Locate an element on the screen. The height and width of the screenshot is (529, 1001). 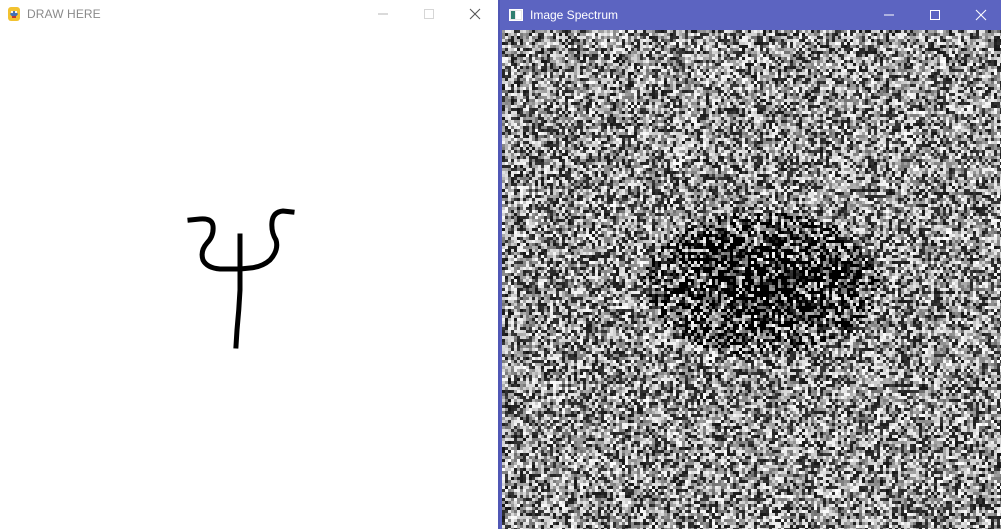
python-snake-icon is located at coordinates (14, 14).